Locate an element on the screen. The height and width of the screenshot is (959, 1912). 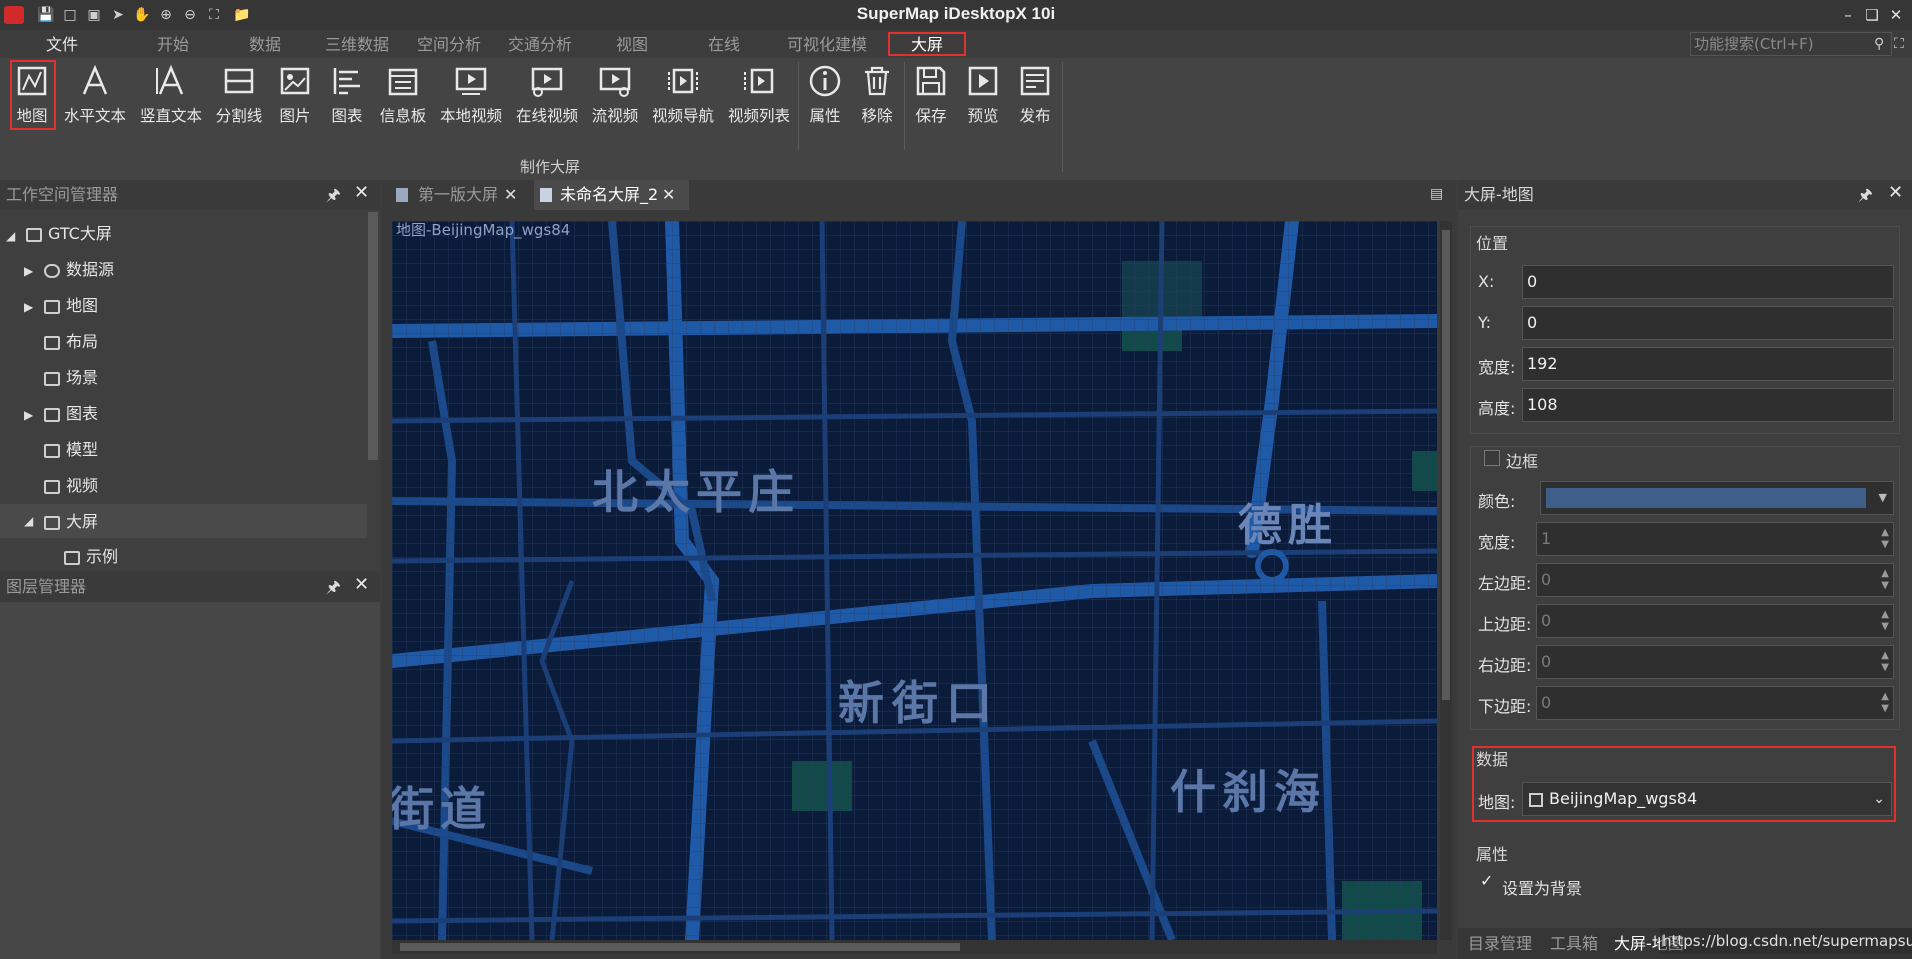
tree-item-model: 模型 is located at coordinates (71, 450).